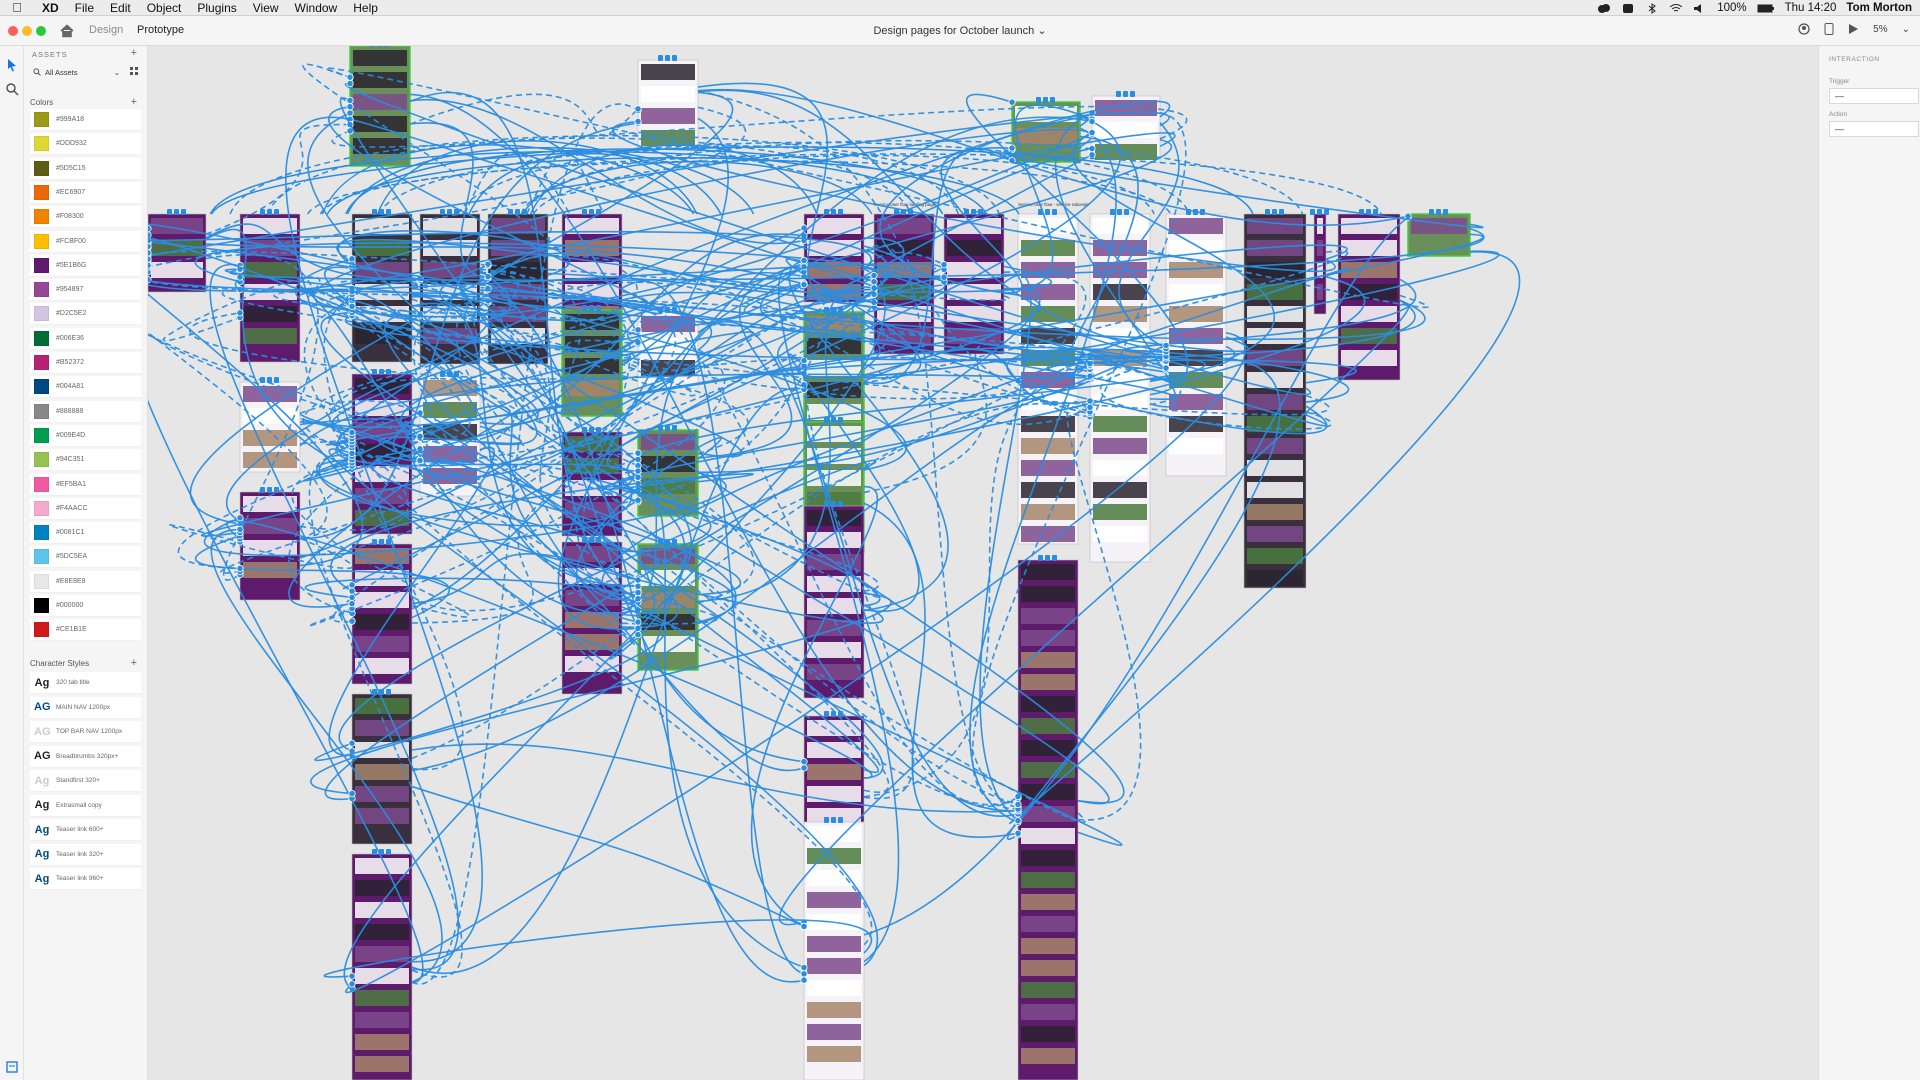 The image size is (1920, 1080). What do you see at coordinates (216, 8) in the screenshot?
I see `menu-plugins: Plugins` at bounding box center [216, 8].